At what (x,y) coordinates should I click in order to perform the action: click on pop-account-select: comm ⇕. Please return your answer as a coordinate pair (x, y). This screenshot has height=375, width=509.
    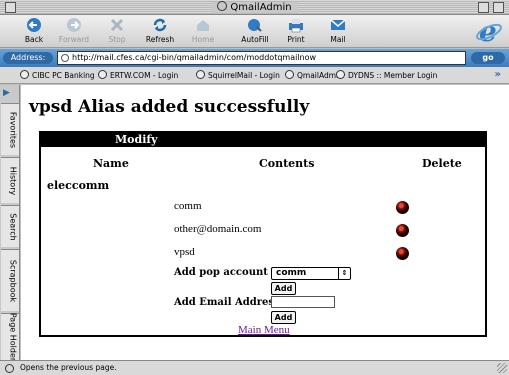
    Looking at the image, I should click on (311, 273).